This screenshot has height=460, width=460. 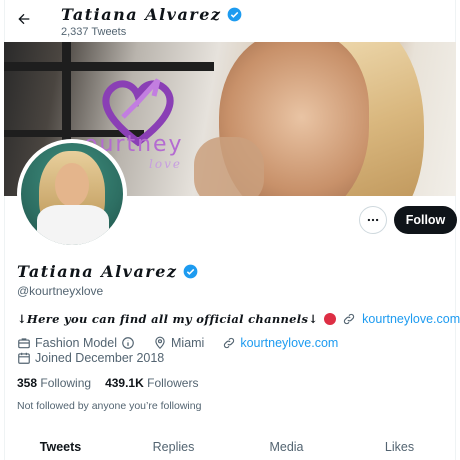 I want to click on following-link: 358 Following, so click(x=54, y=383).